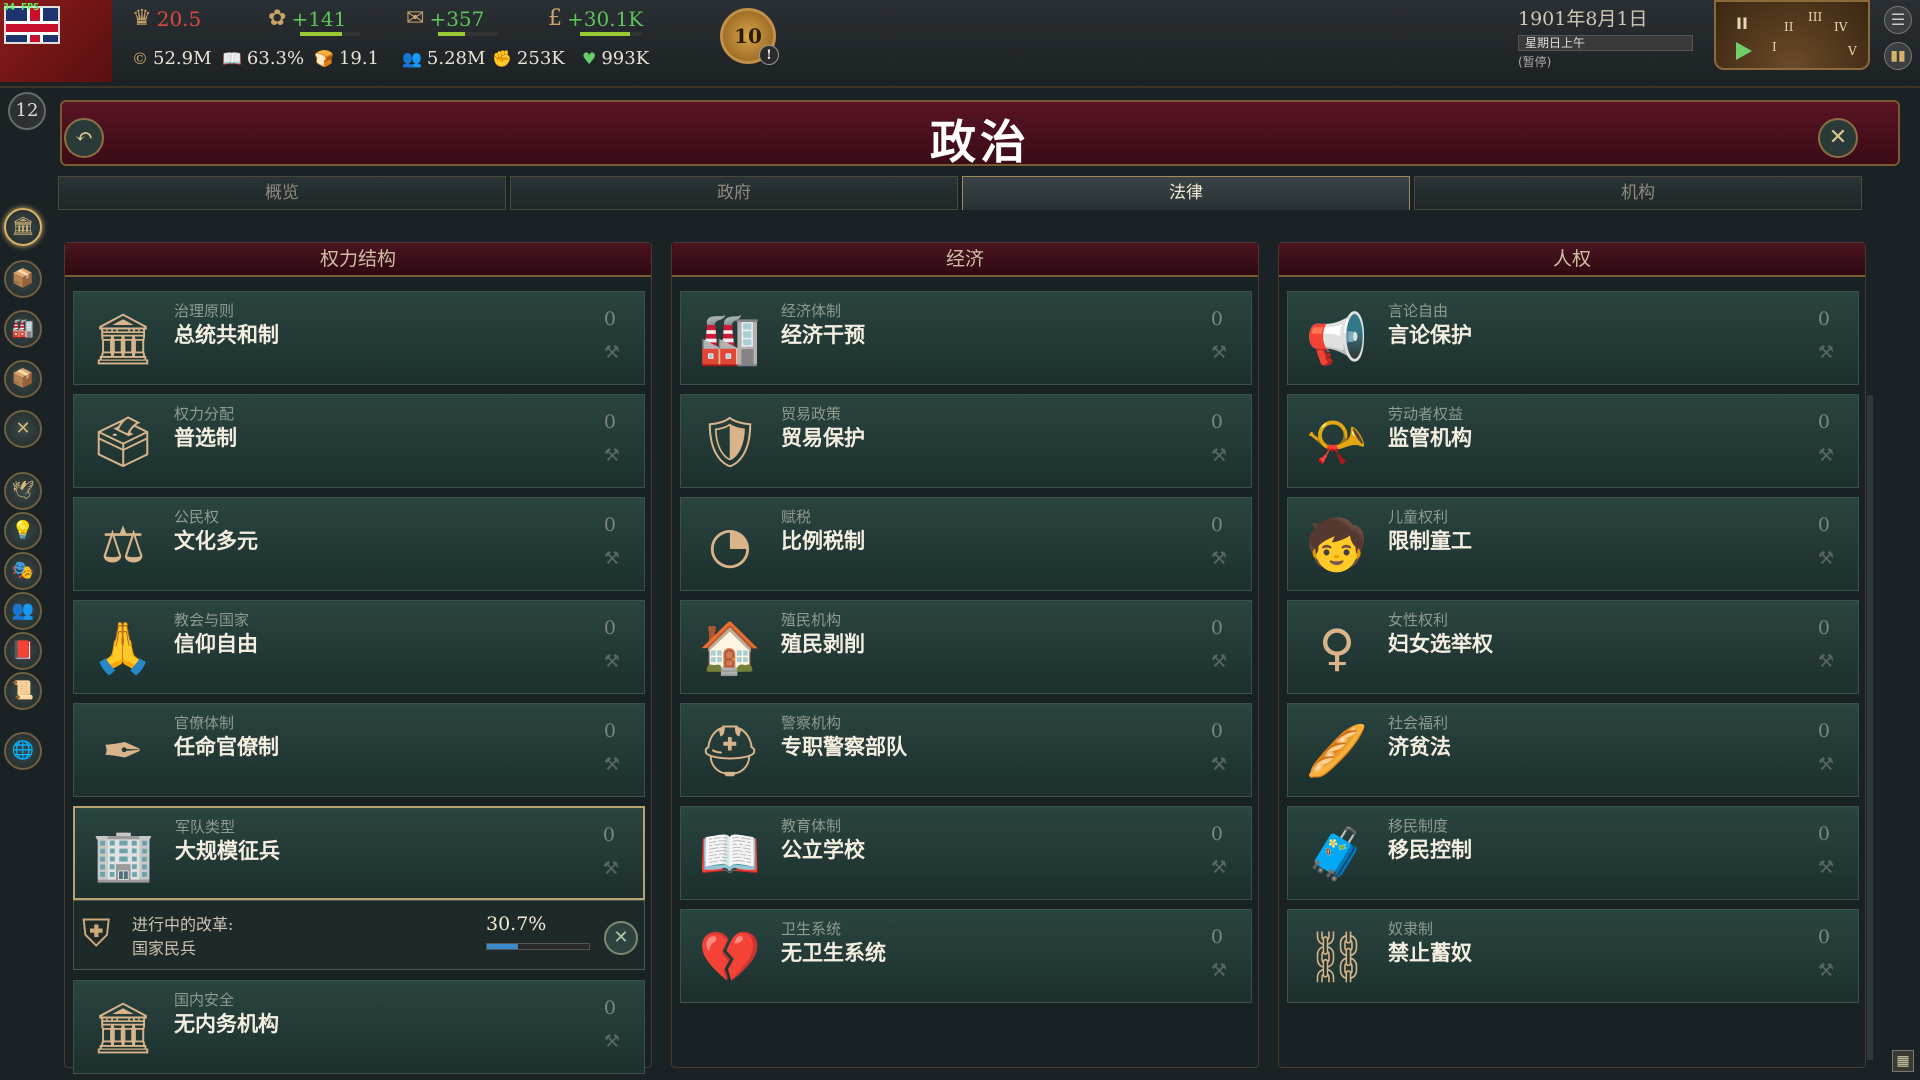  Describe the element at coordinates (966, 647) in the screenshot. I see `law-card: 🏠 殖民机构 殖民剥削 0 ⚒` at that location.